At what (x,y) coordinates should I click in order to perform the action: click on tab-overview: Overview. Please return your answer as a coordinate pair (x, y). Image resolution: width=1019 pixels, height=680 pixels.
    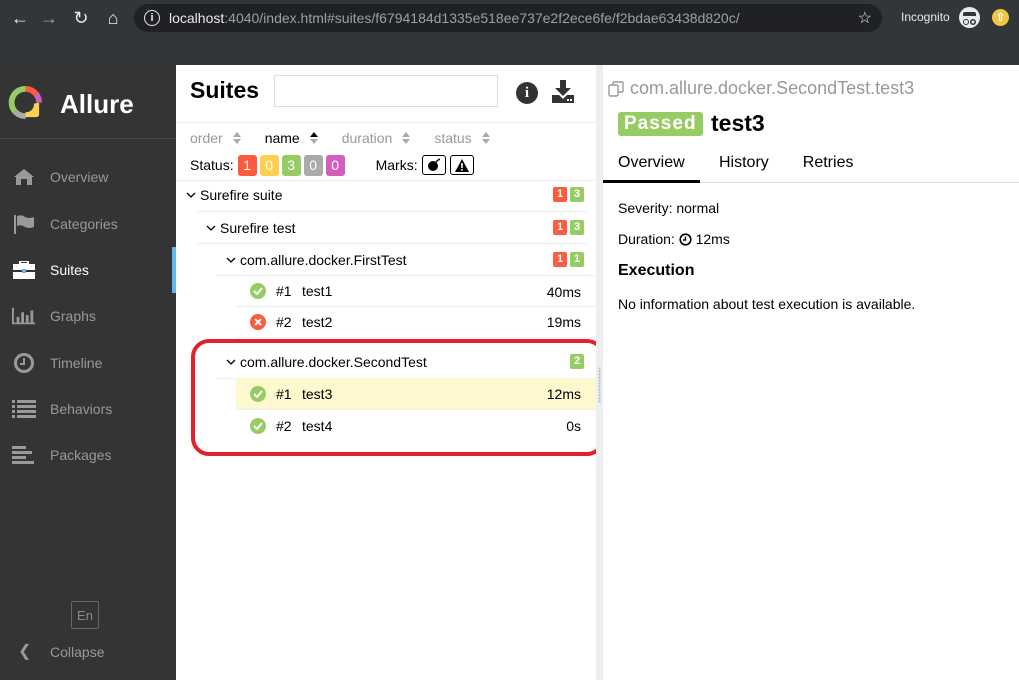
    Looking at the image, I should click on (651, 167).